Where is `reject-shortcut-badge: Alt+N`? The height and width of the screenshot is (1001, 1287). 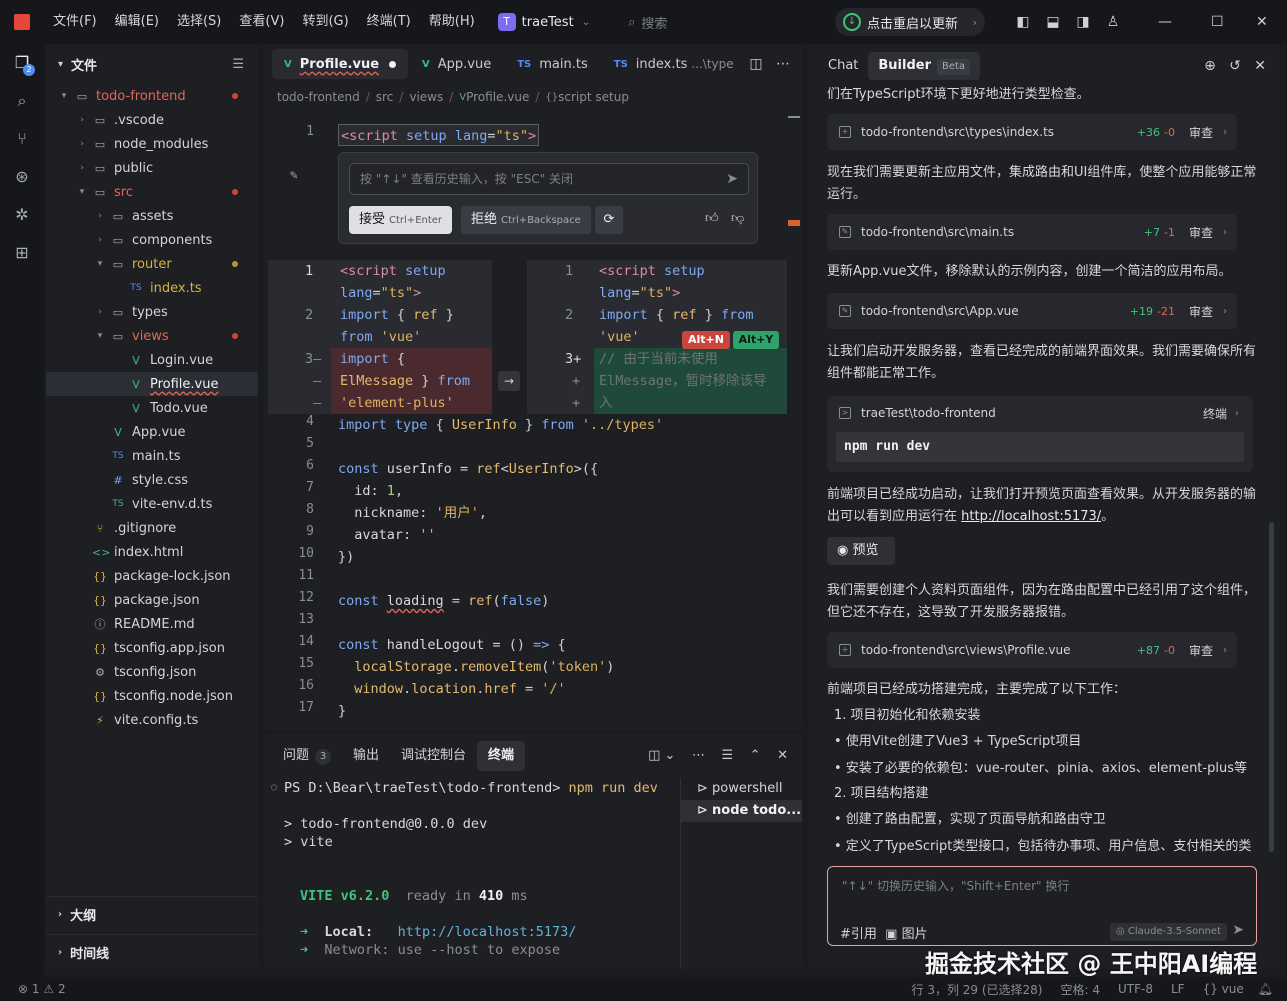
reject-shortcut-badge: Alt+N is located at coordinates (706, 340).